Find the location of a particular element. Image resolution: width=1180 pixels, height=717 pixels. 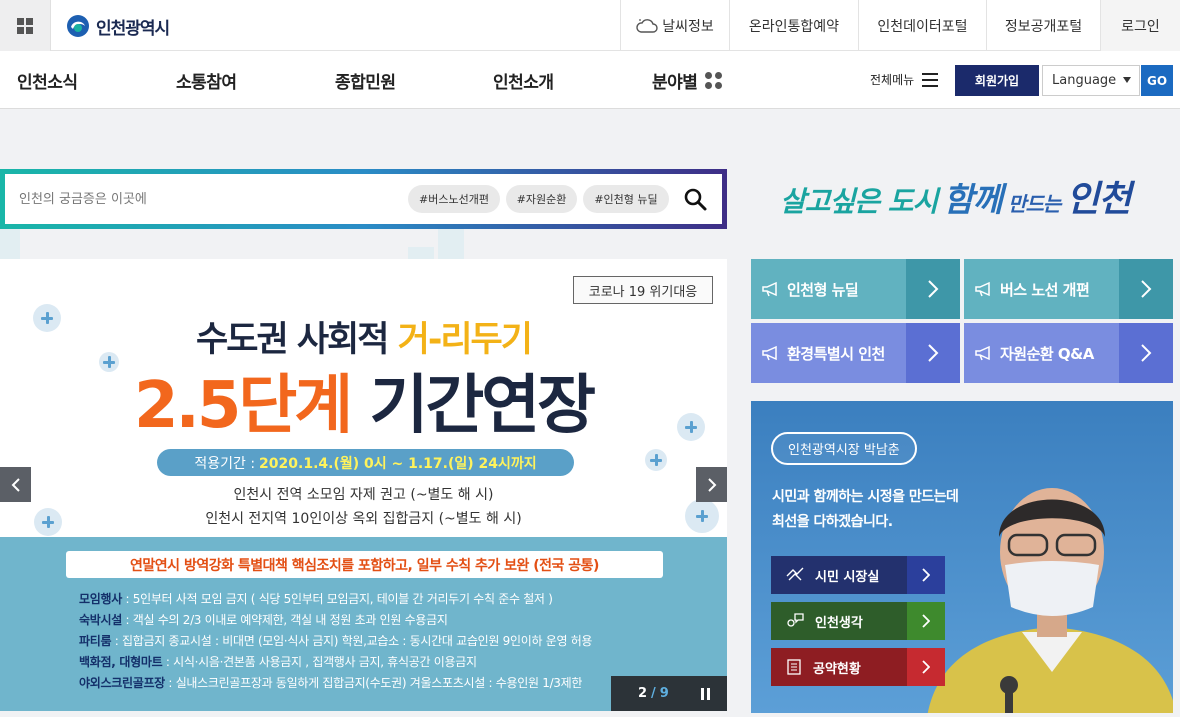

gnb-category-label: 분야별 is located at coordinates (675, 82).